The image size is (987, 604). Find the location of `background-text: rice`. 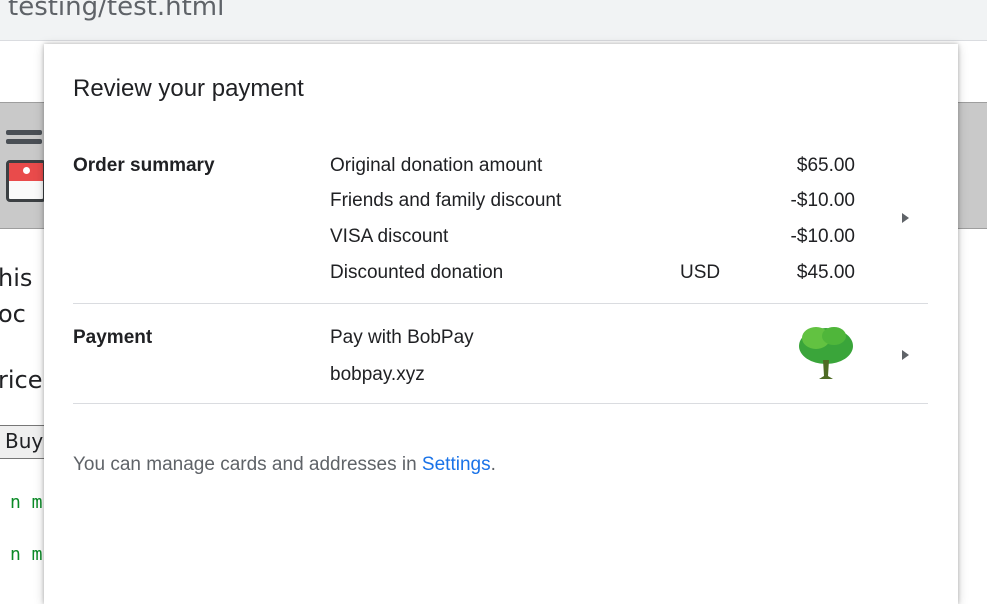

background-text: rice is located at coordinates (21, 380).